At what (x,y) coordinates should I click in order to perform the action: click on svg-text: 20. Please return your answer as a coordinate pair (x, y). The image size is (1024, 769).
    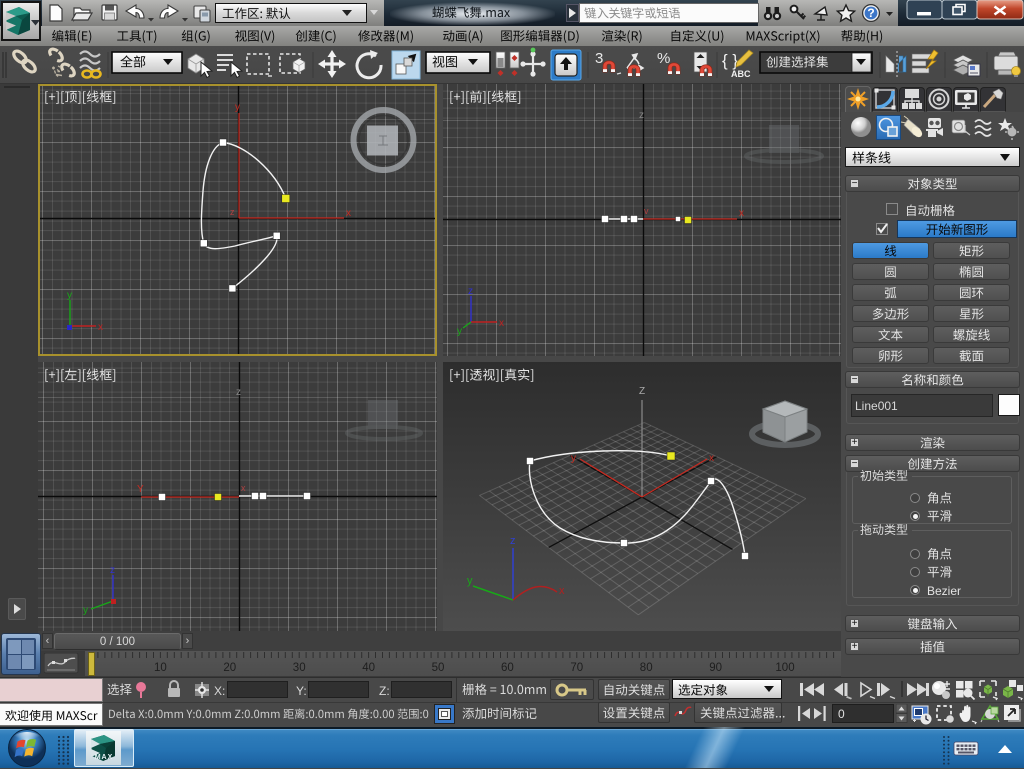
    Looking at the image, I should click on (229, 668).